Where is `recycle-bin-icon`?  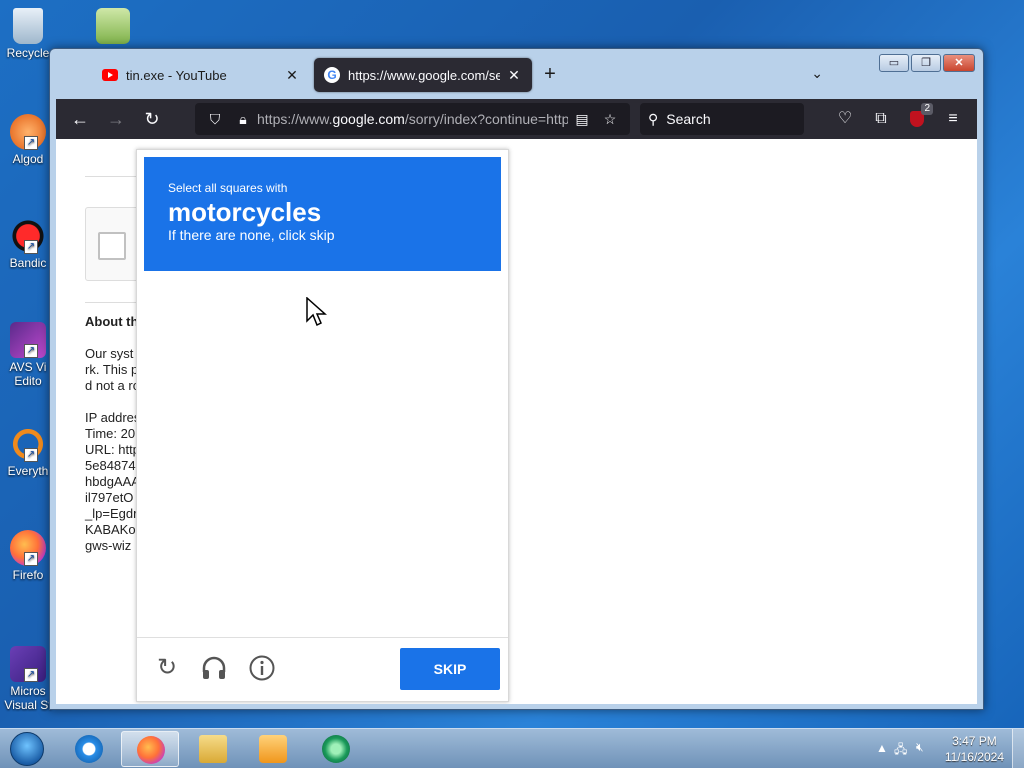 recycle-bin-icon is located at coordinates (28, 26).